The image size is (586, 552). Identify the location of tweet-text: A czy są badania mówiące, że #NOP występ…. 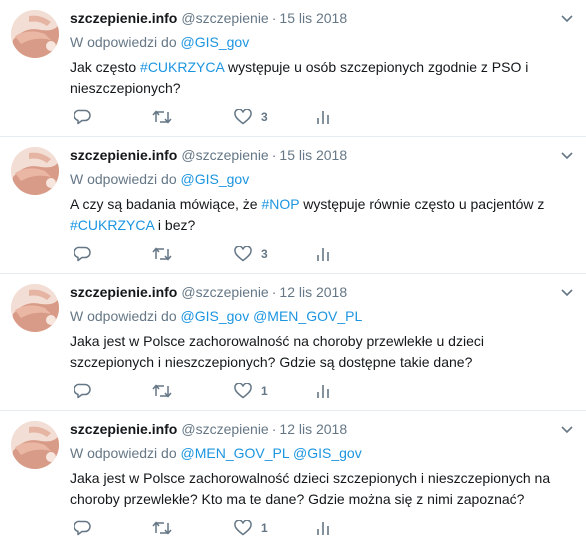
(319, 215).